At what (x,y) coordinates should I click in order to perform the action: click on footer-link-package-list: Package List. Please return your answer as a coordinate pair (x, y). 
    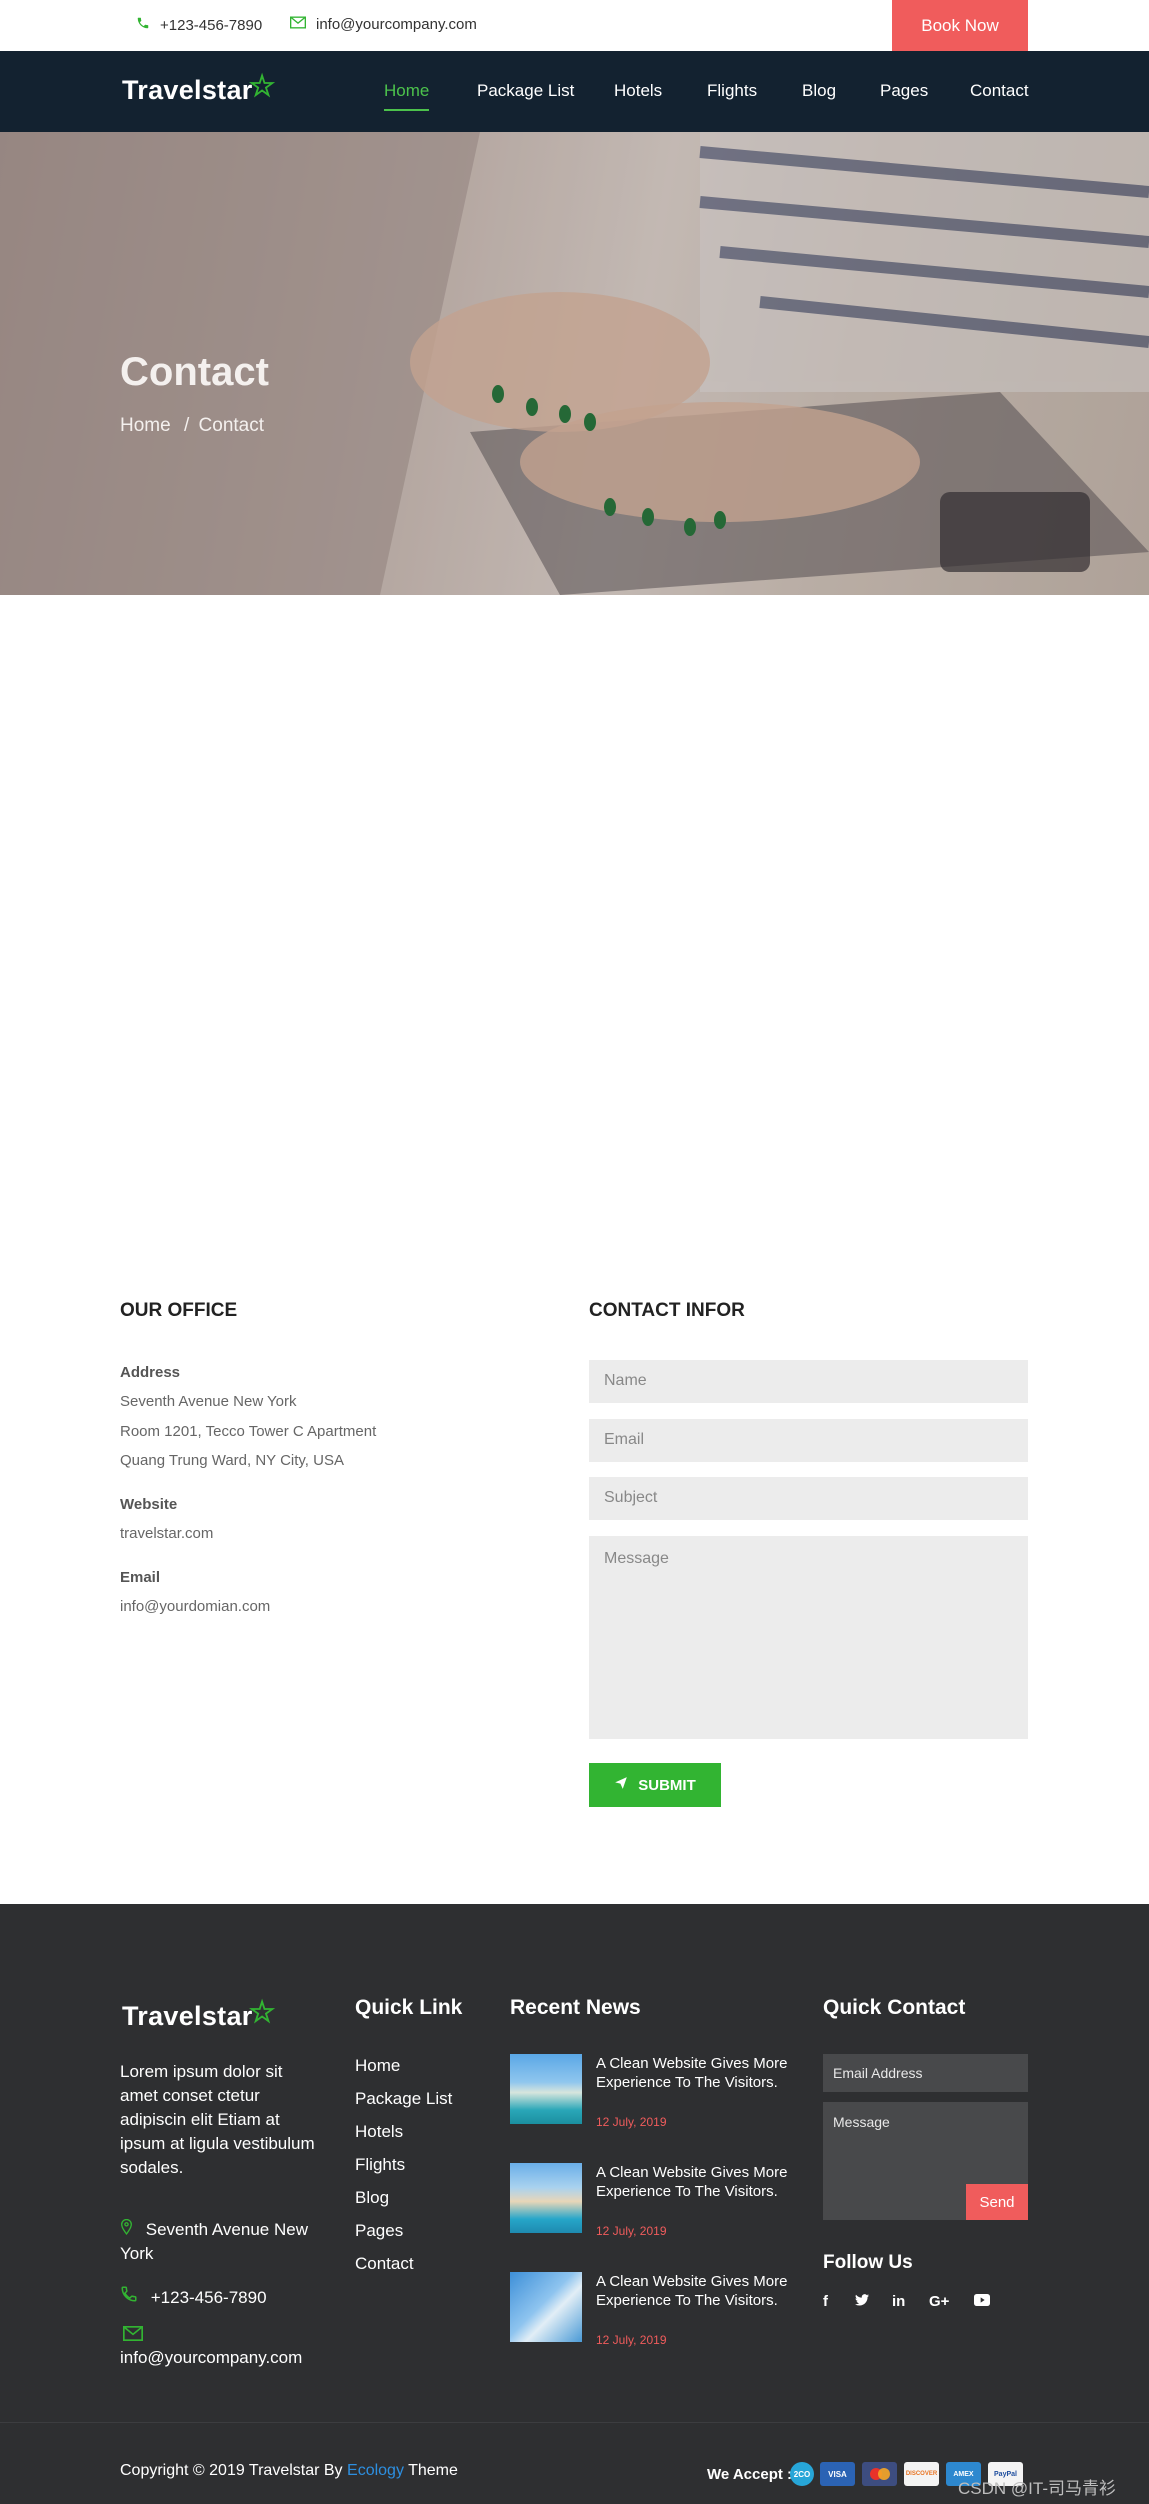
    Looking at the image, I should click on (403, 2099).